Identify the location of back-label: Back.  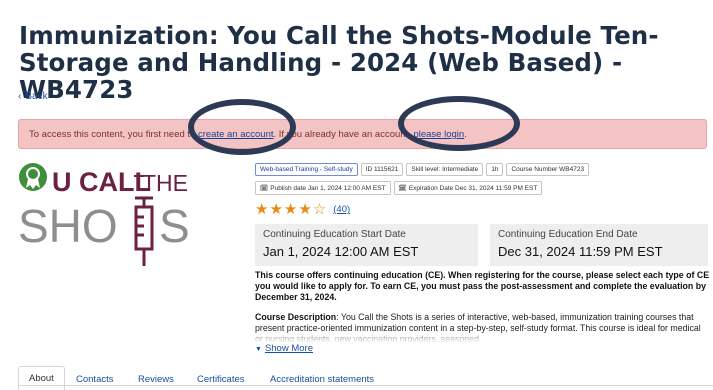
(36, 96).